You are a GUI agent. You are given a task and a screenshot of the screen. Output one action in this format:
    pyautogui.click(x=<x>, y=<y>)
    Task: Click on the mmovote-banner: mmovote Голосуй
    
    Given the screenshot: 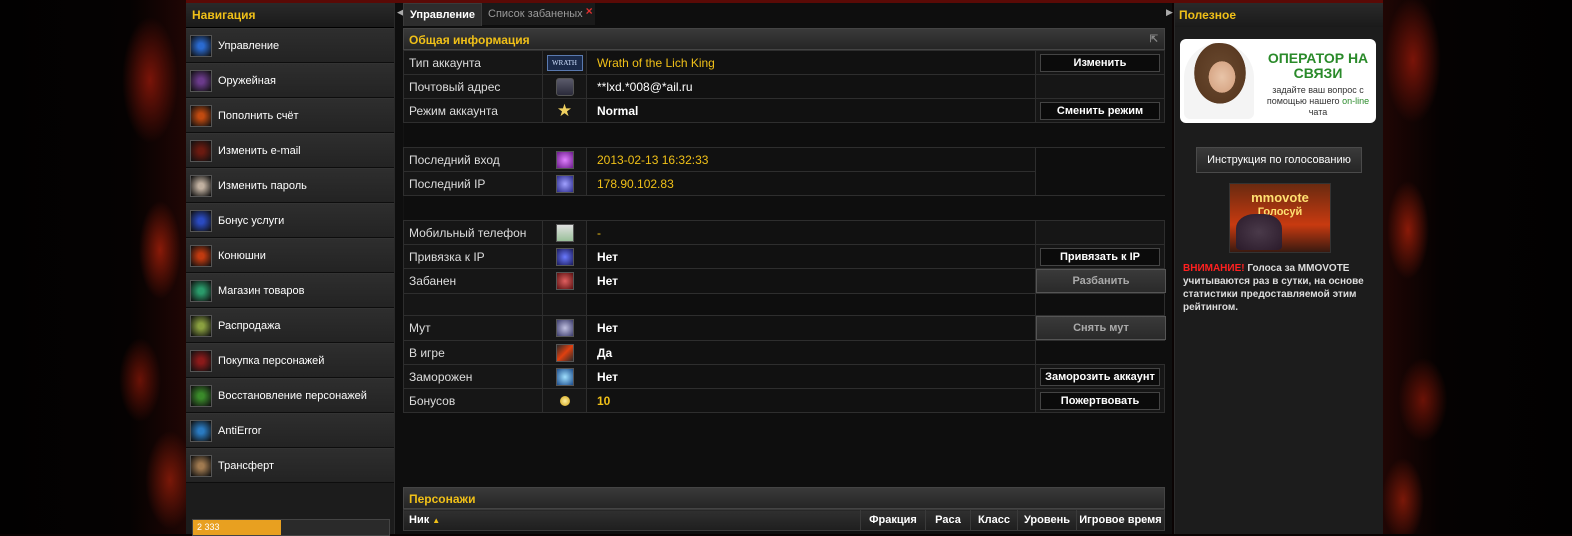 What is the action you would take?
    pyautogui.click(x=1280, y=218)
    